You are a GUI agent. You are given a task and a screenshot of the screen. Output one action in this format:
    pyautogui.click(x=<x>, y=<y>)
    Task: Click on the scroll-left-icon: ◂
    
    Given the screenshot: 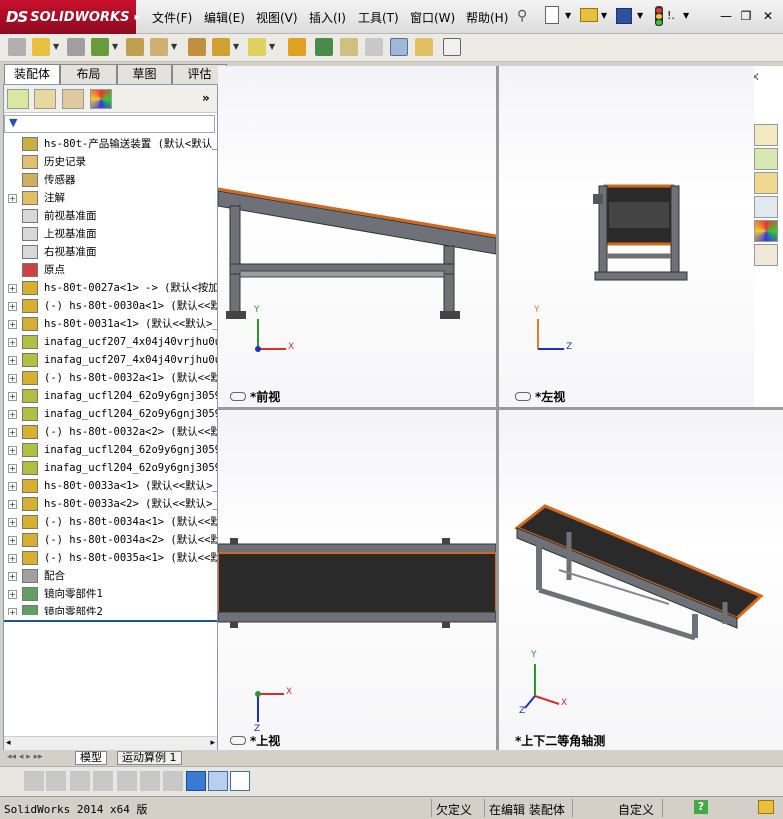 What is the action you would take?
    pyautogui.click(x=8, y=743)
    